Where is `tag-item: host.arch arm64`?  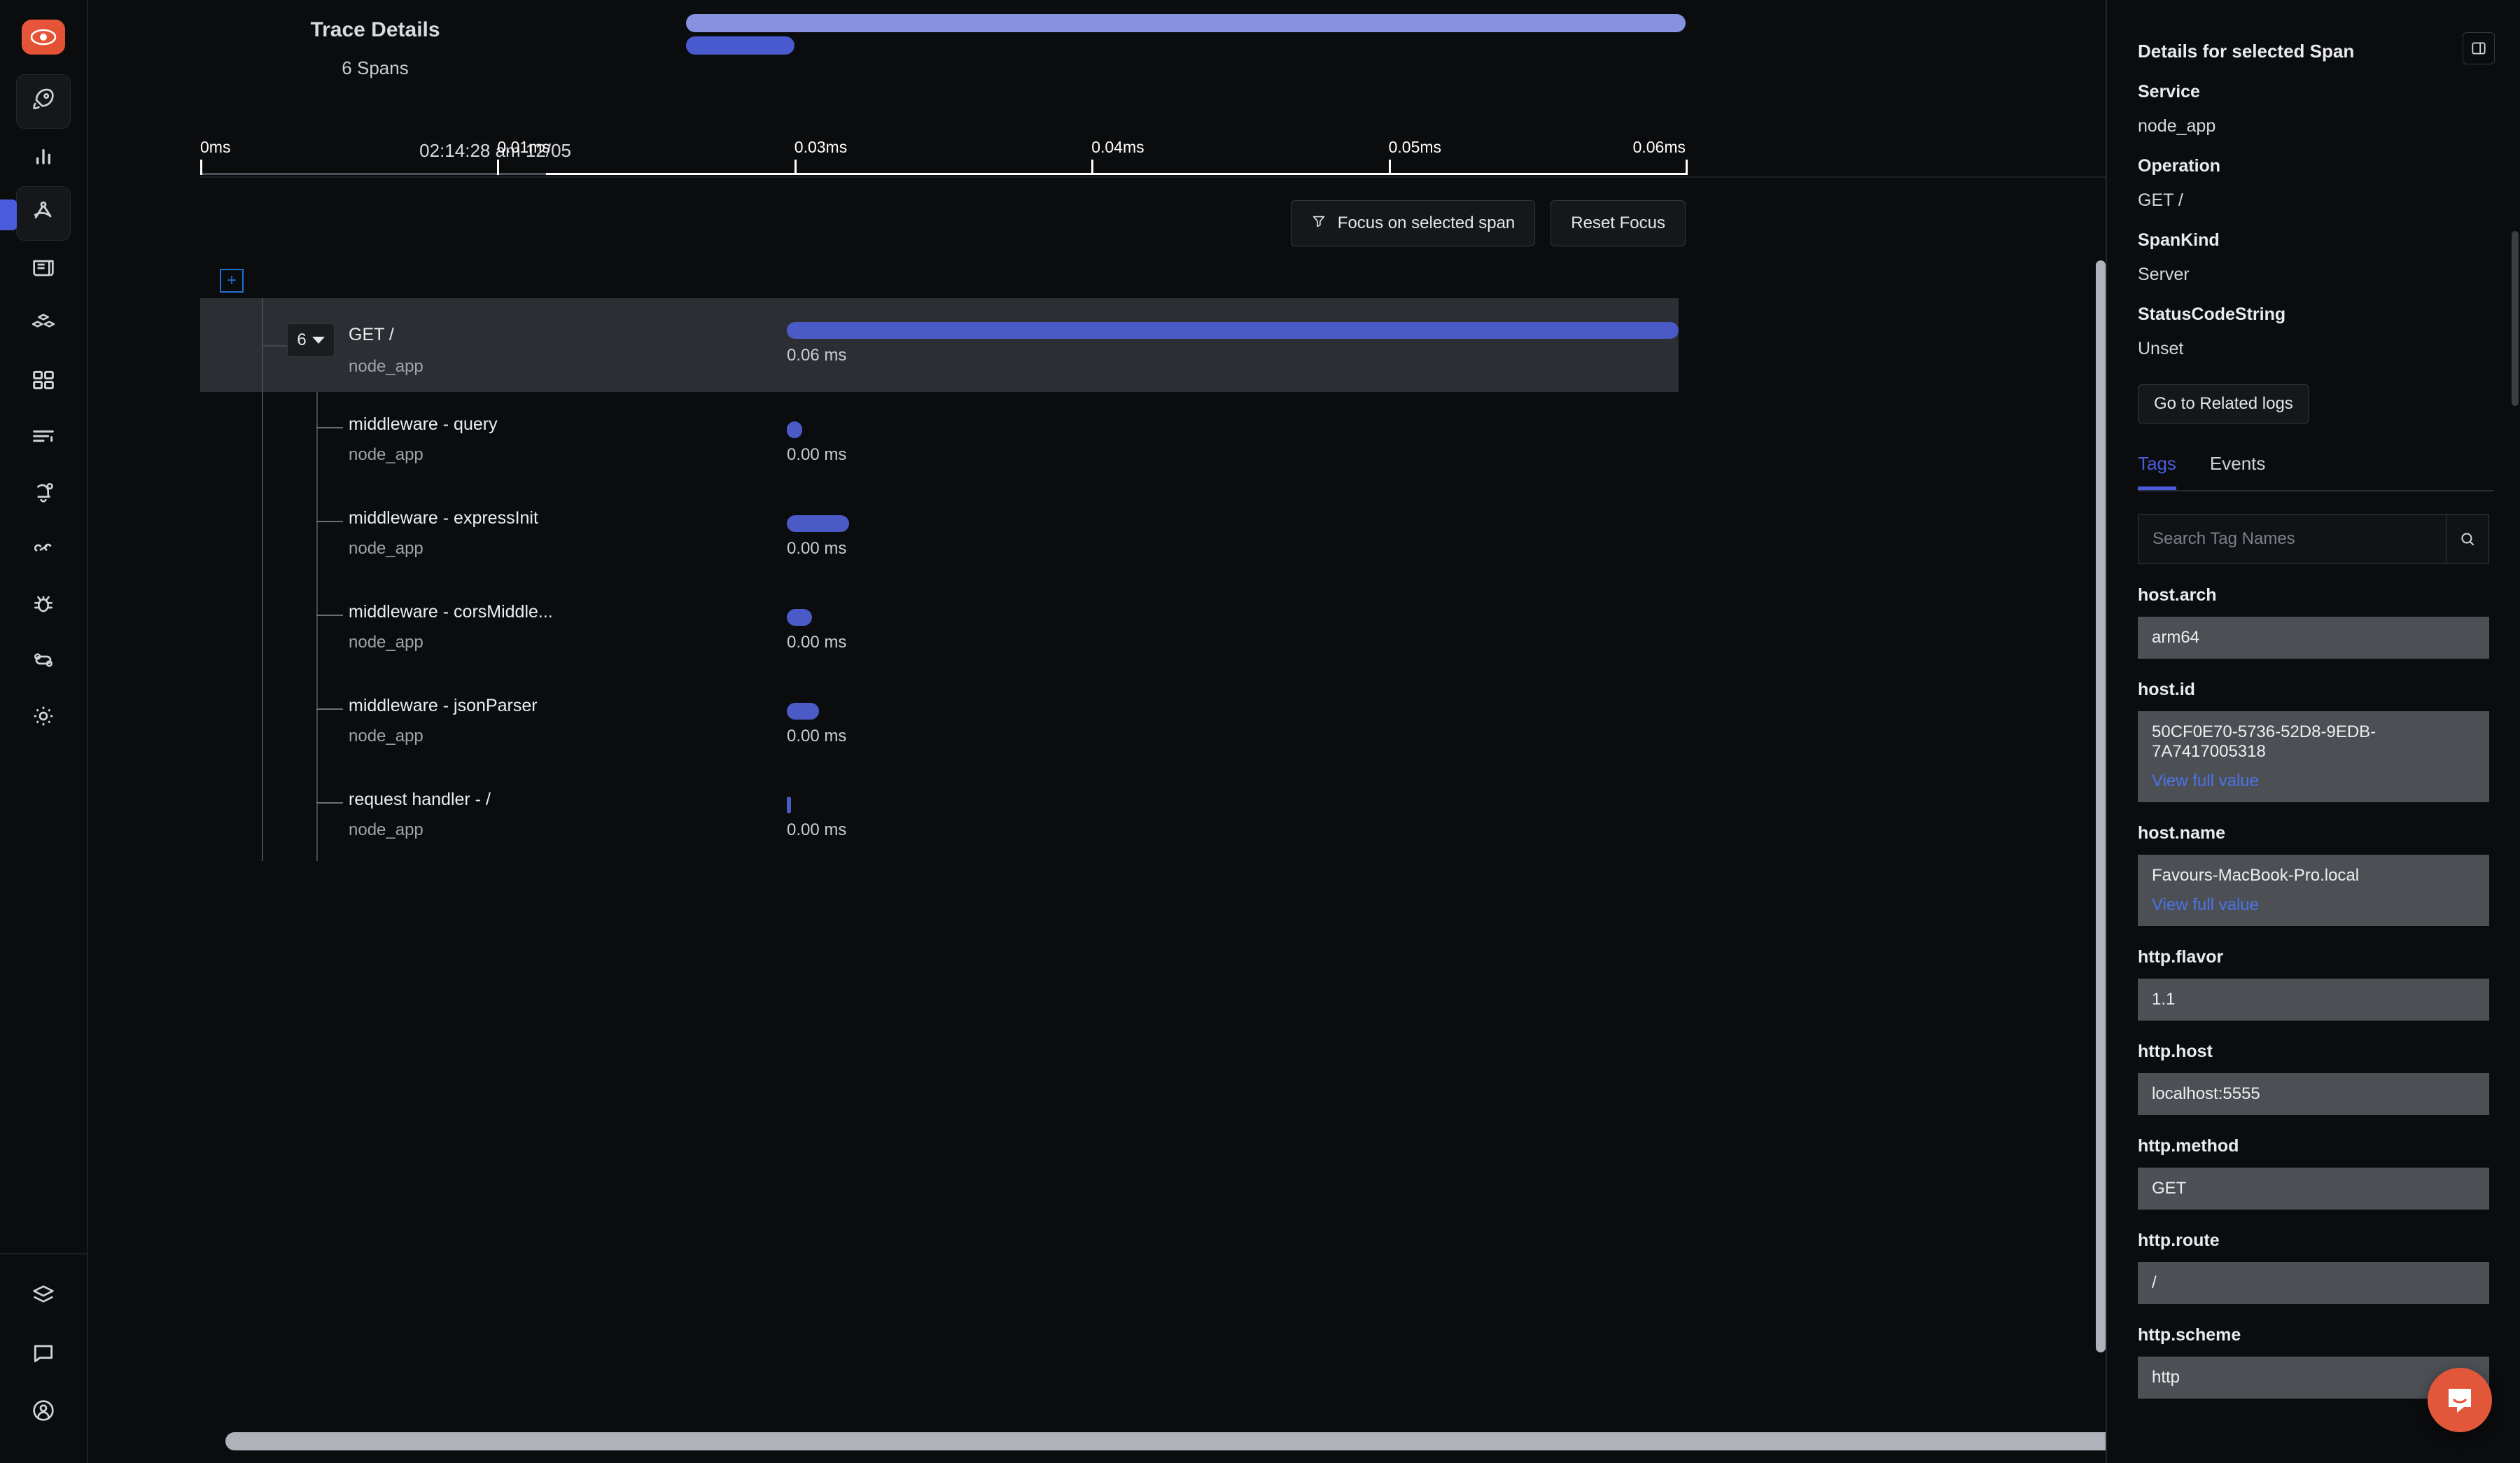
tag-item: host.arch arm64 is located at coordinates (2313, 622).